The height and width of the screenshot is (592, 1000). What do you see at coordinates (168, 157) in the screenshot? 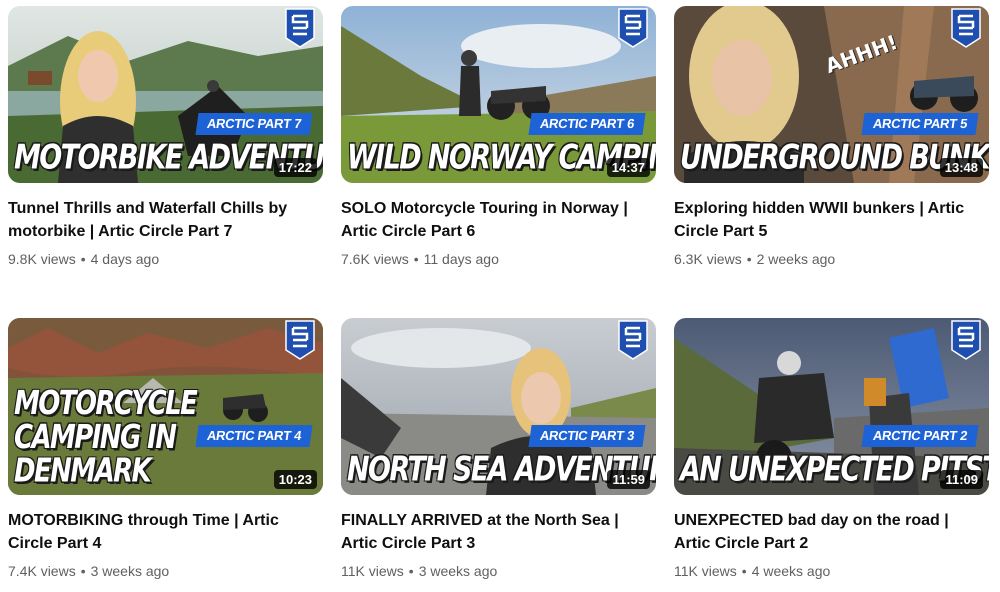
I see `thumbnail-overlay-text: MOTORBIKE ADVENTURE` at bounding box center [168, 157].